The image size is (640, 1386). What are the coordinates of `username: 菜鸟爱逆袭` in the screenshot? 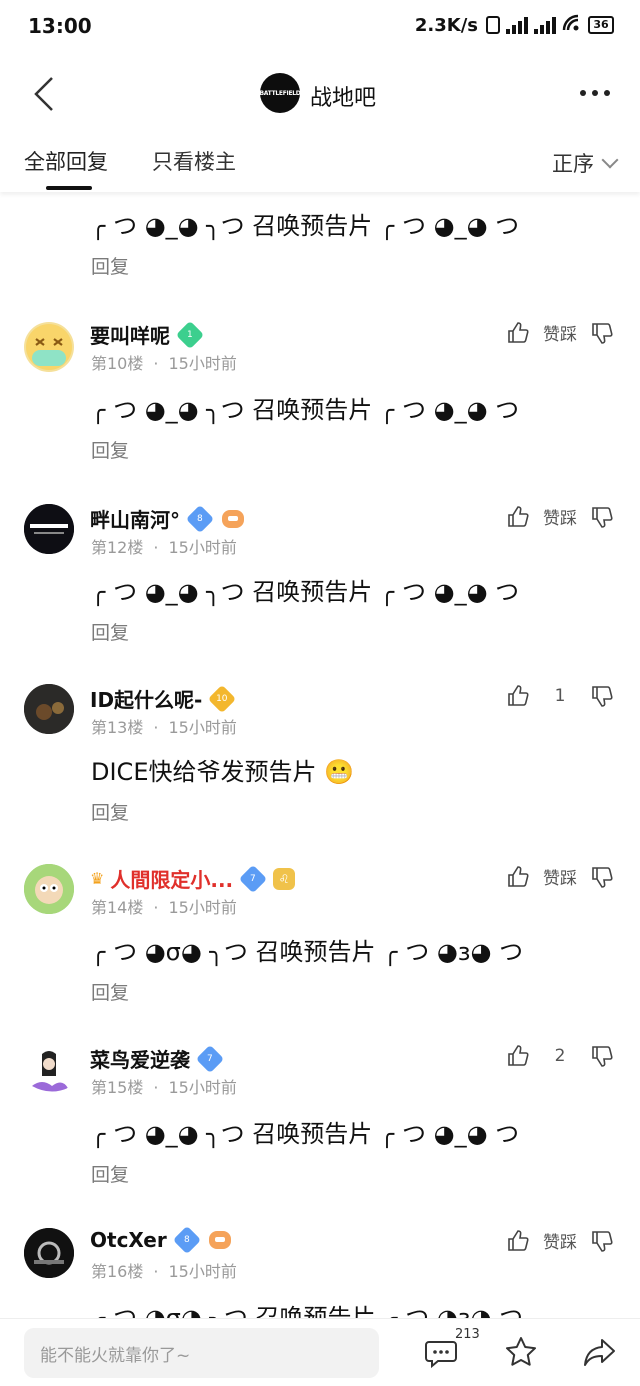 It's located at (140, 1058).